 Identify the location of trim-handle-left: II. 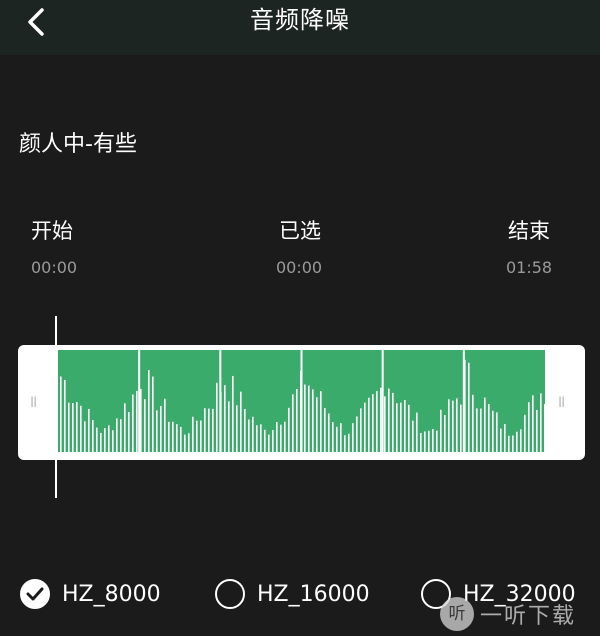
(33, 403).